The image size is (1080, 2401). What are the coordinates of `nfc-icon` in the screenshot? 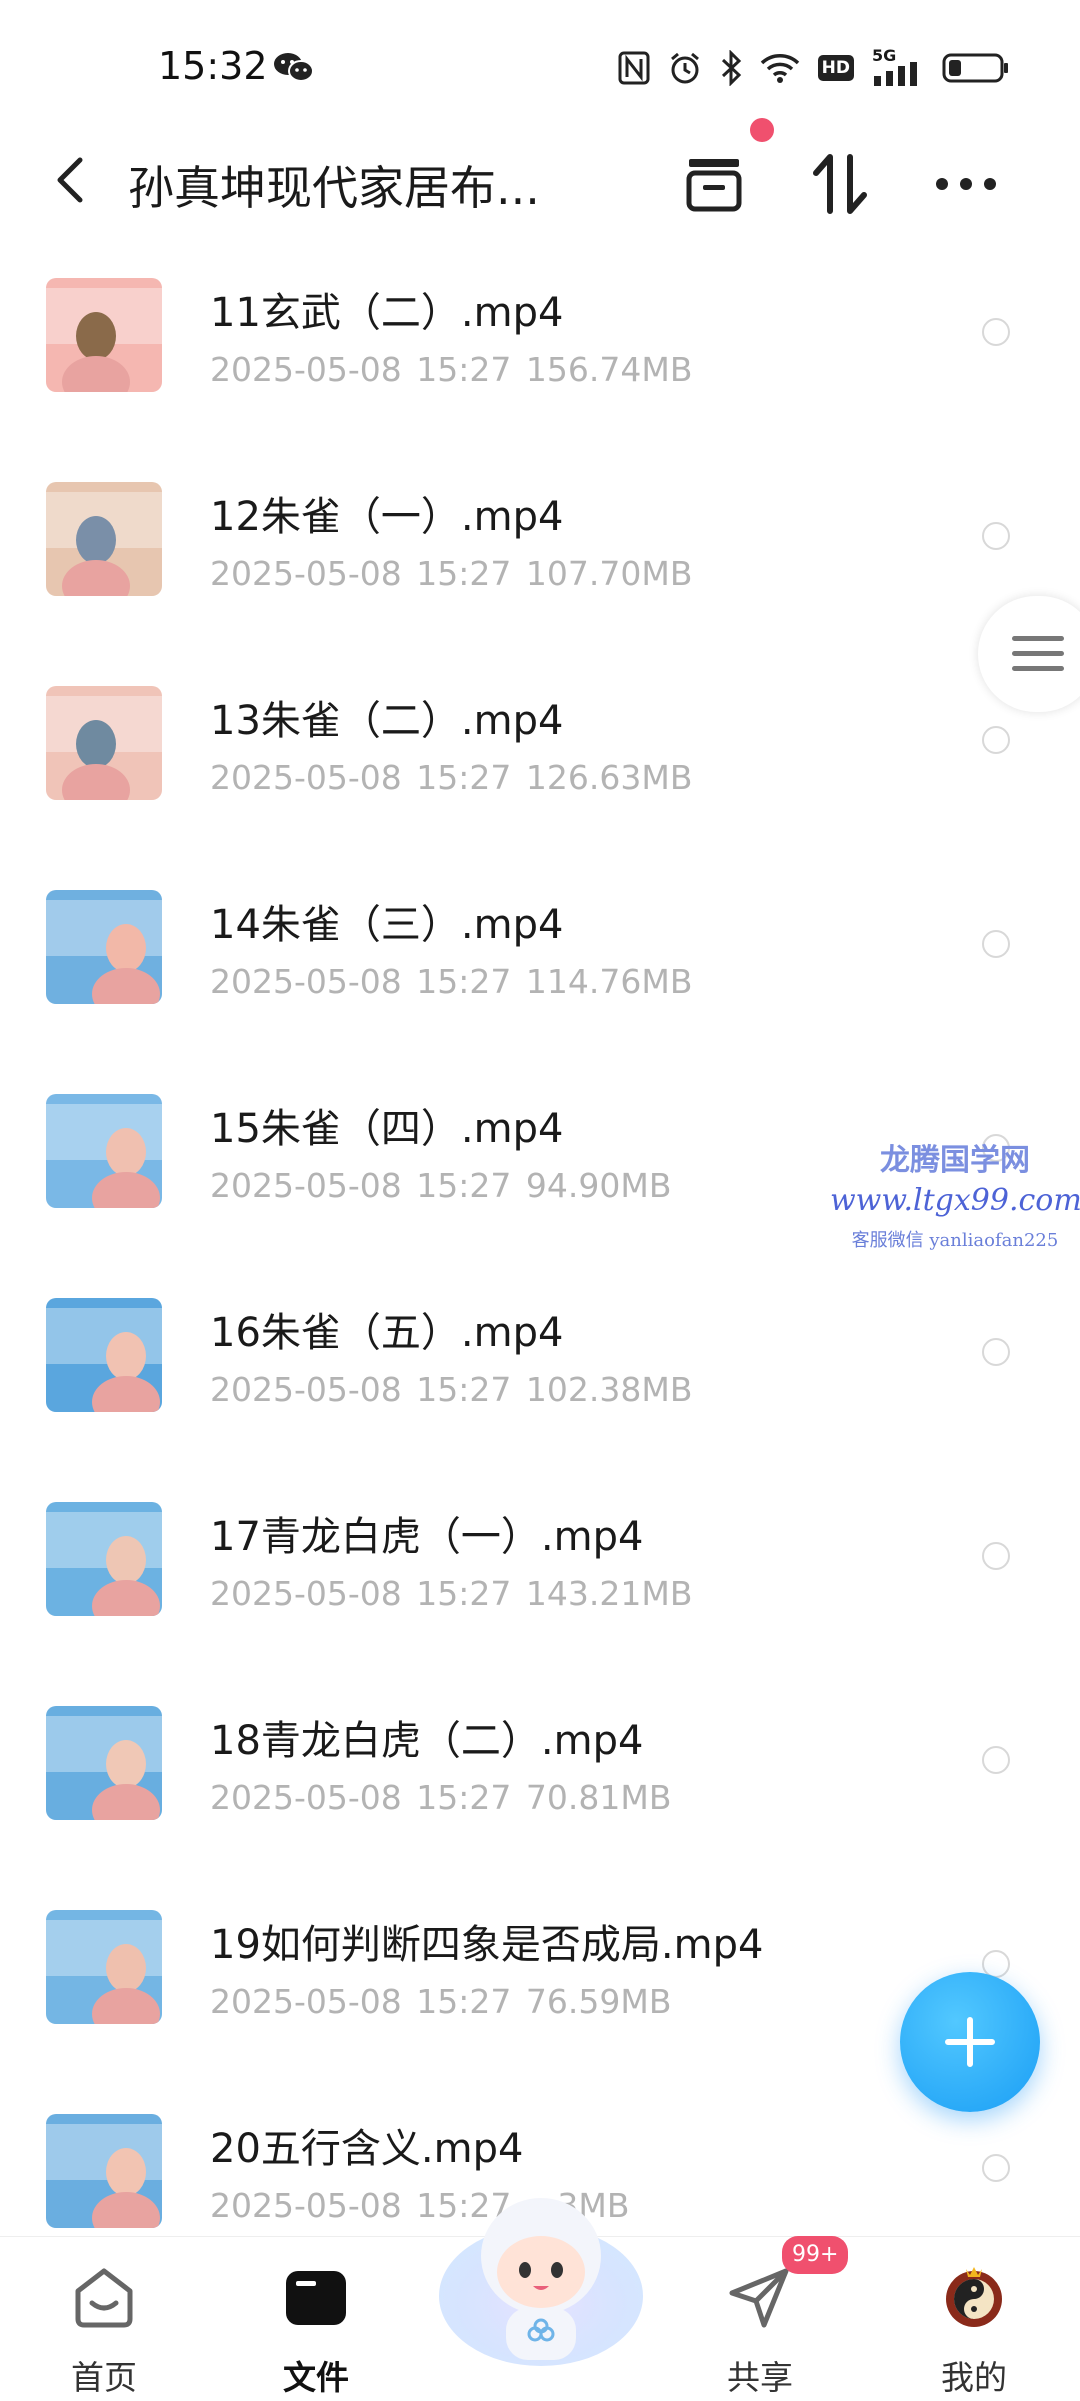 It's located at (634, 68).